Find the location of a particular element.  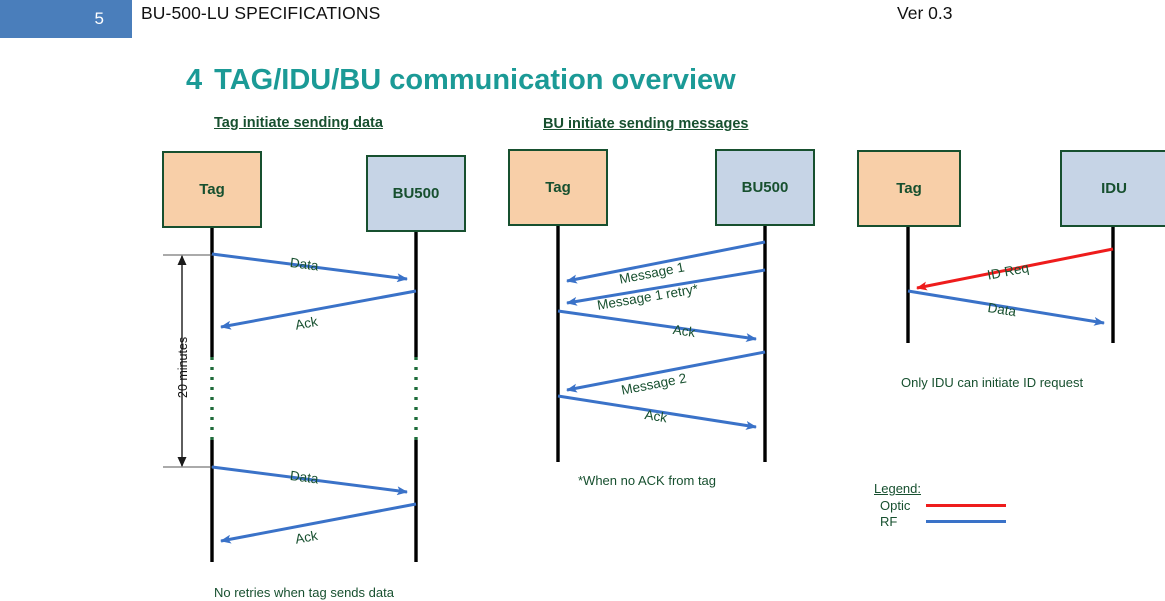

legend-label-optic: Optic is located at coordinates (895, 505).